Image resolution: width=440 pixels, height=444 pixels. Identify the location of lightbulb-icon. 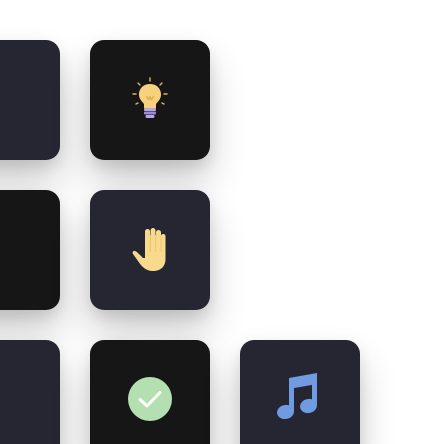
(150, 97).